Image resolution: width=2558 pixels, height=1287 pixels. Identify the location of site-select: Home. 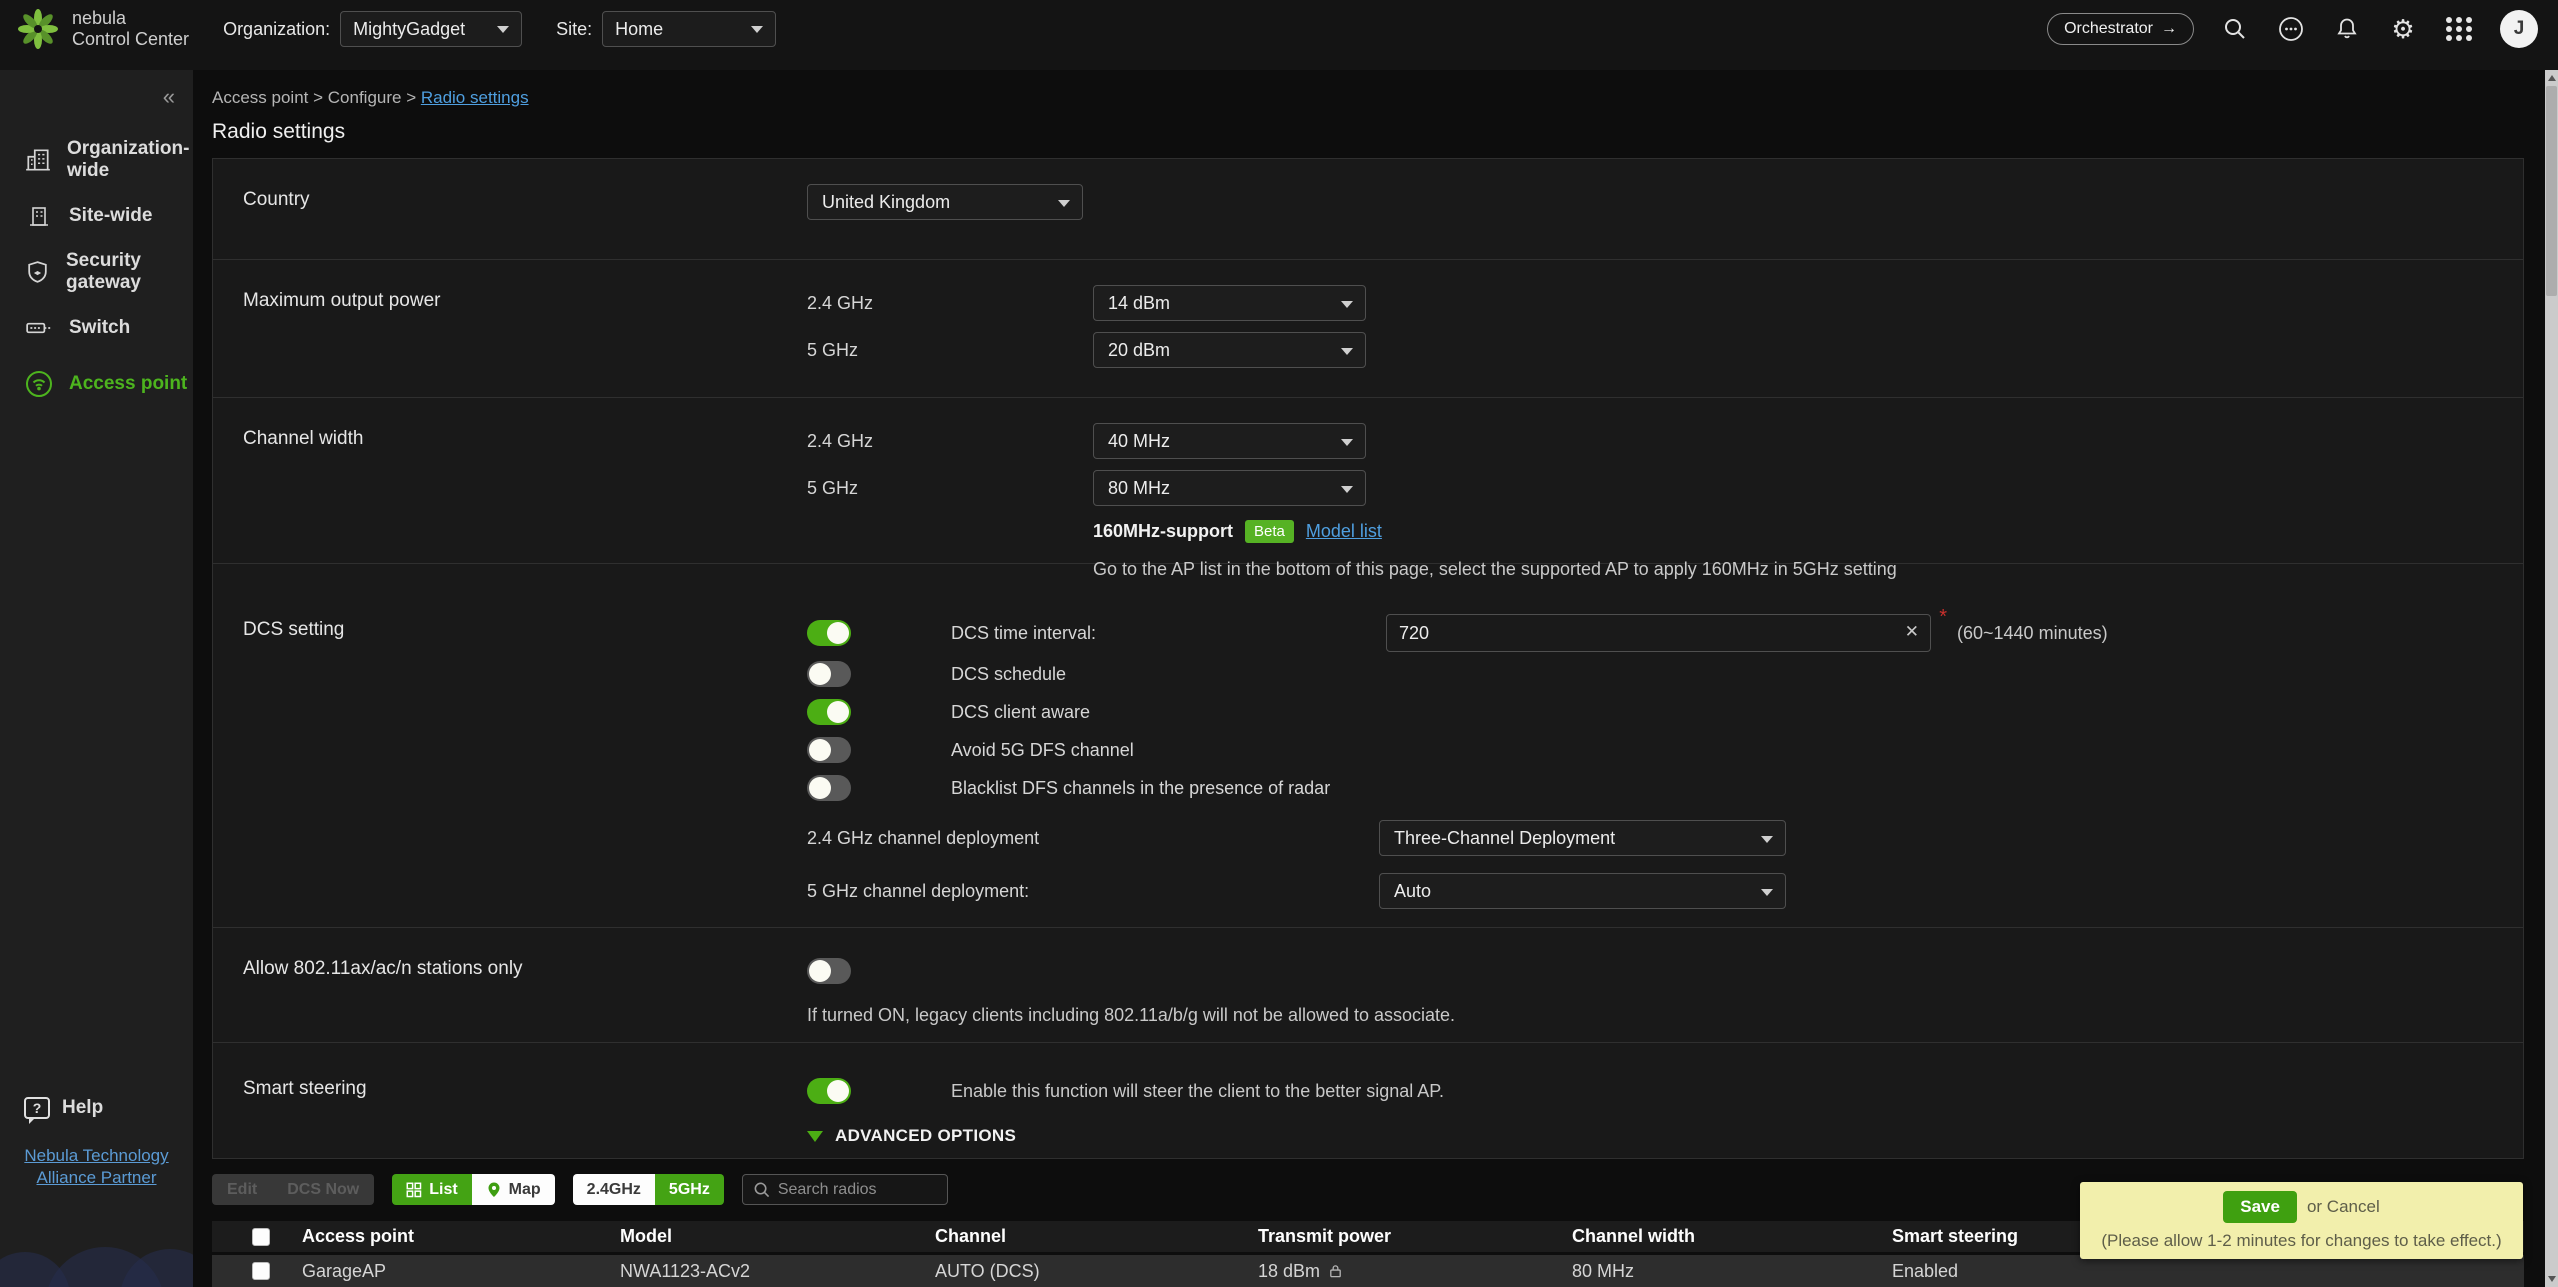
(689, 29).